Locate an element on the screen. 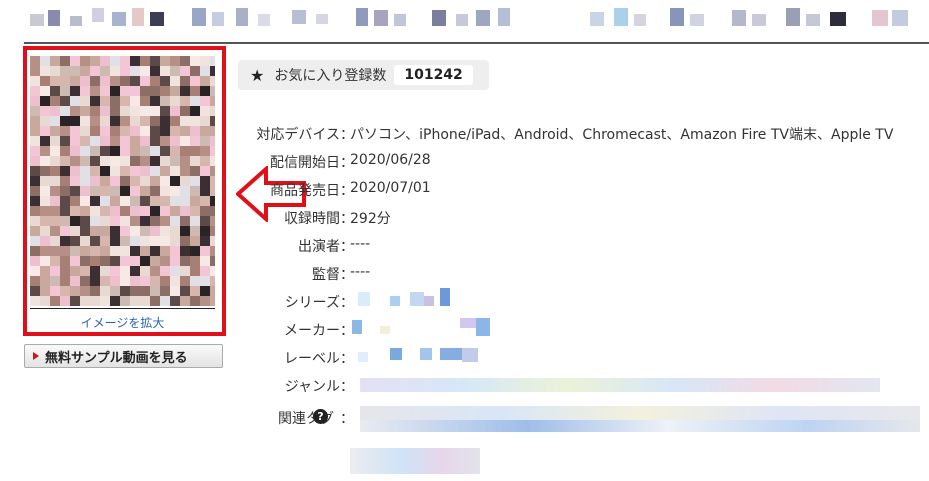 The image size is (929, 481). enlarge-image-link: イメージを拡大 is located at coordinates (122, 322).